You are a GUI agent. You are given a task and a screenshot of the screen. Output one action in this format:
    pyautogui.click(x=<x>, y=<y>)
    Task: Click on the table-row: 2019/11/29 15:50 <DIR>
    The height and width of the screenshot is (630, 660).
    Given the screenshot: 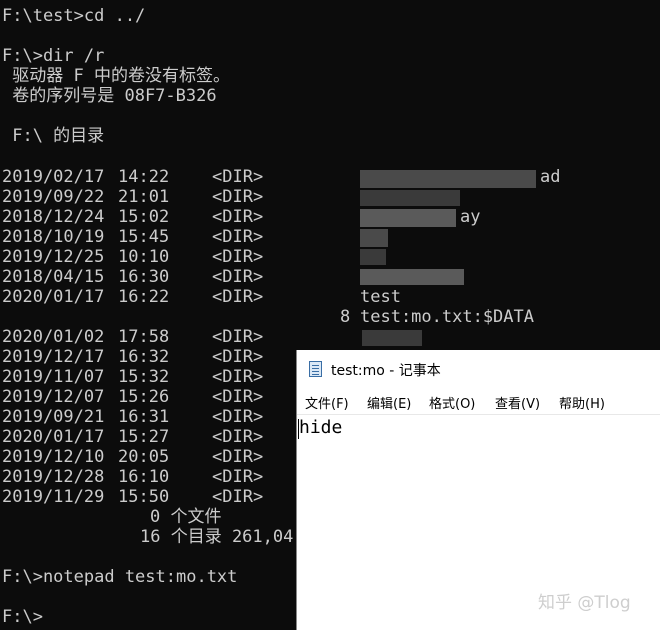 What is the action you would take?
    pyautogui.click(x=133, y=497)
    